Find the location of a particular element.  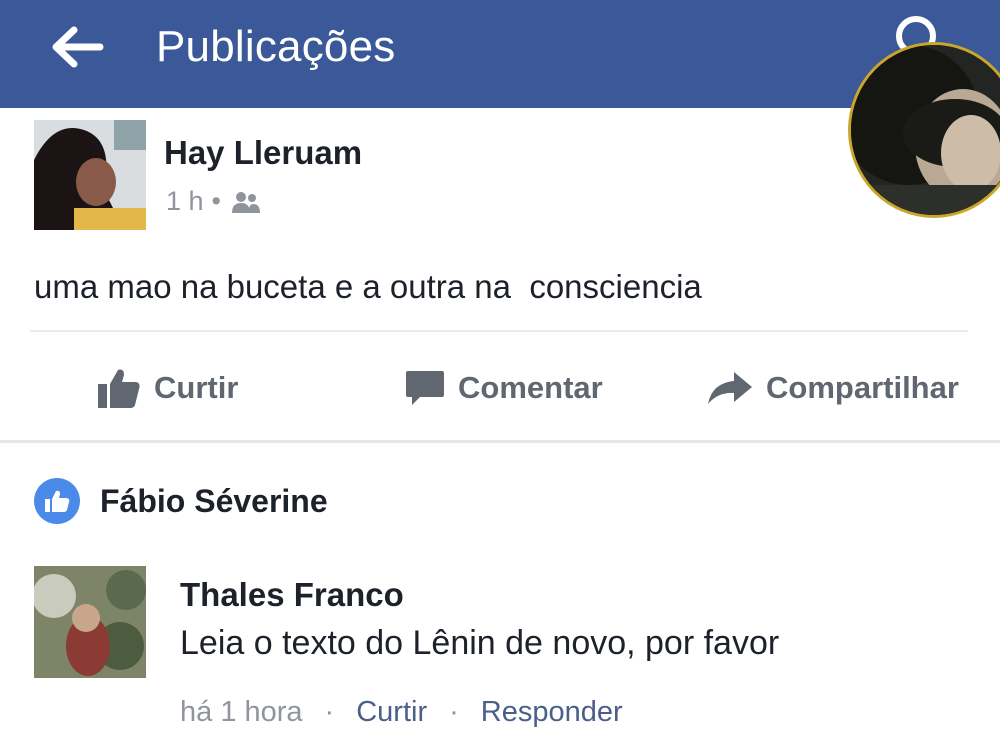

share-arrow-icon is located at coordinates (730, 388).